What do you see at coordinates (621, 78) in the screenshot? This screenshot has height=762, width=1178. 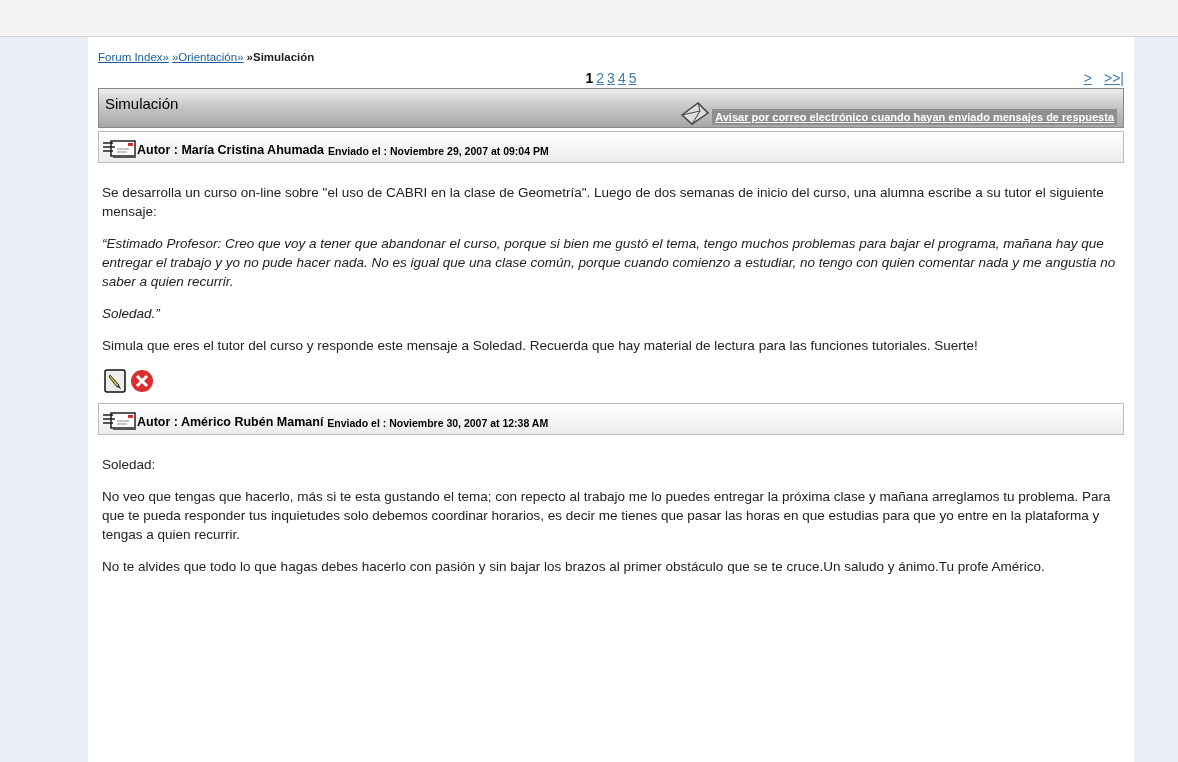 I see `page-link: 4` at bounding box center [621, 78].